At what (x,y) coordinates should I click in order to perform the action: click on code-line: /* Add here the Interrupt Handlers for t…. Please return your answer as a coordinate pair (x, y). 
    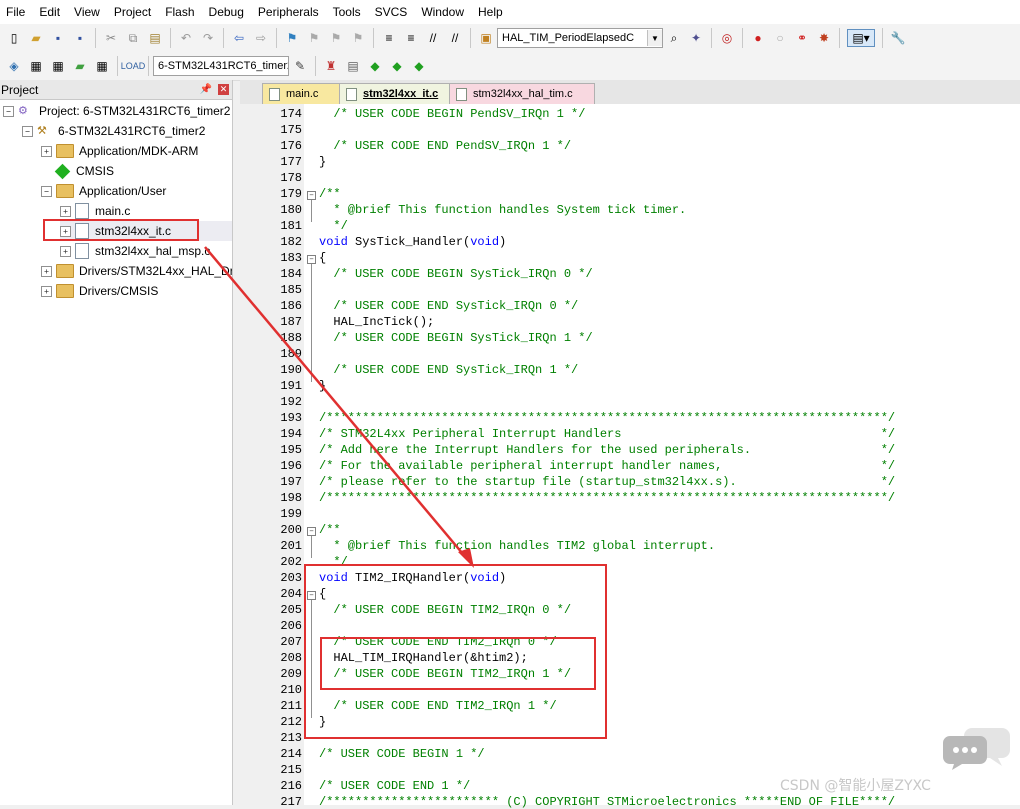
    Looking at the image, I should click on (607, 450).